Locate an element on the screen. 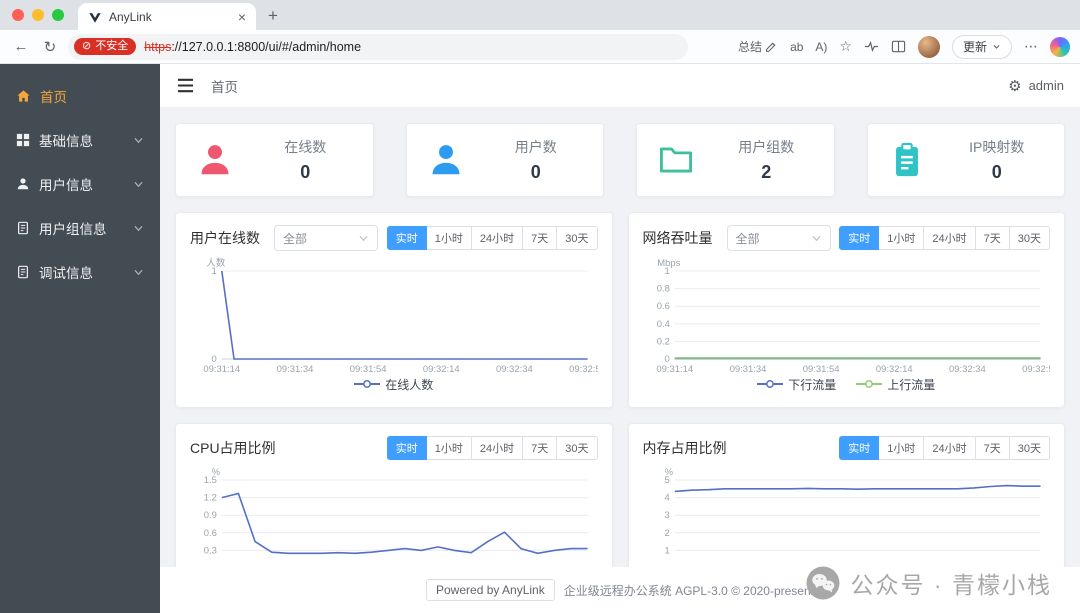 This screenshot has height=613, width=1080. stat-card-ip-map-count: IP映射数 0 is located at coordinates (965, 160).